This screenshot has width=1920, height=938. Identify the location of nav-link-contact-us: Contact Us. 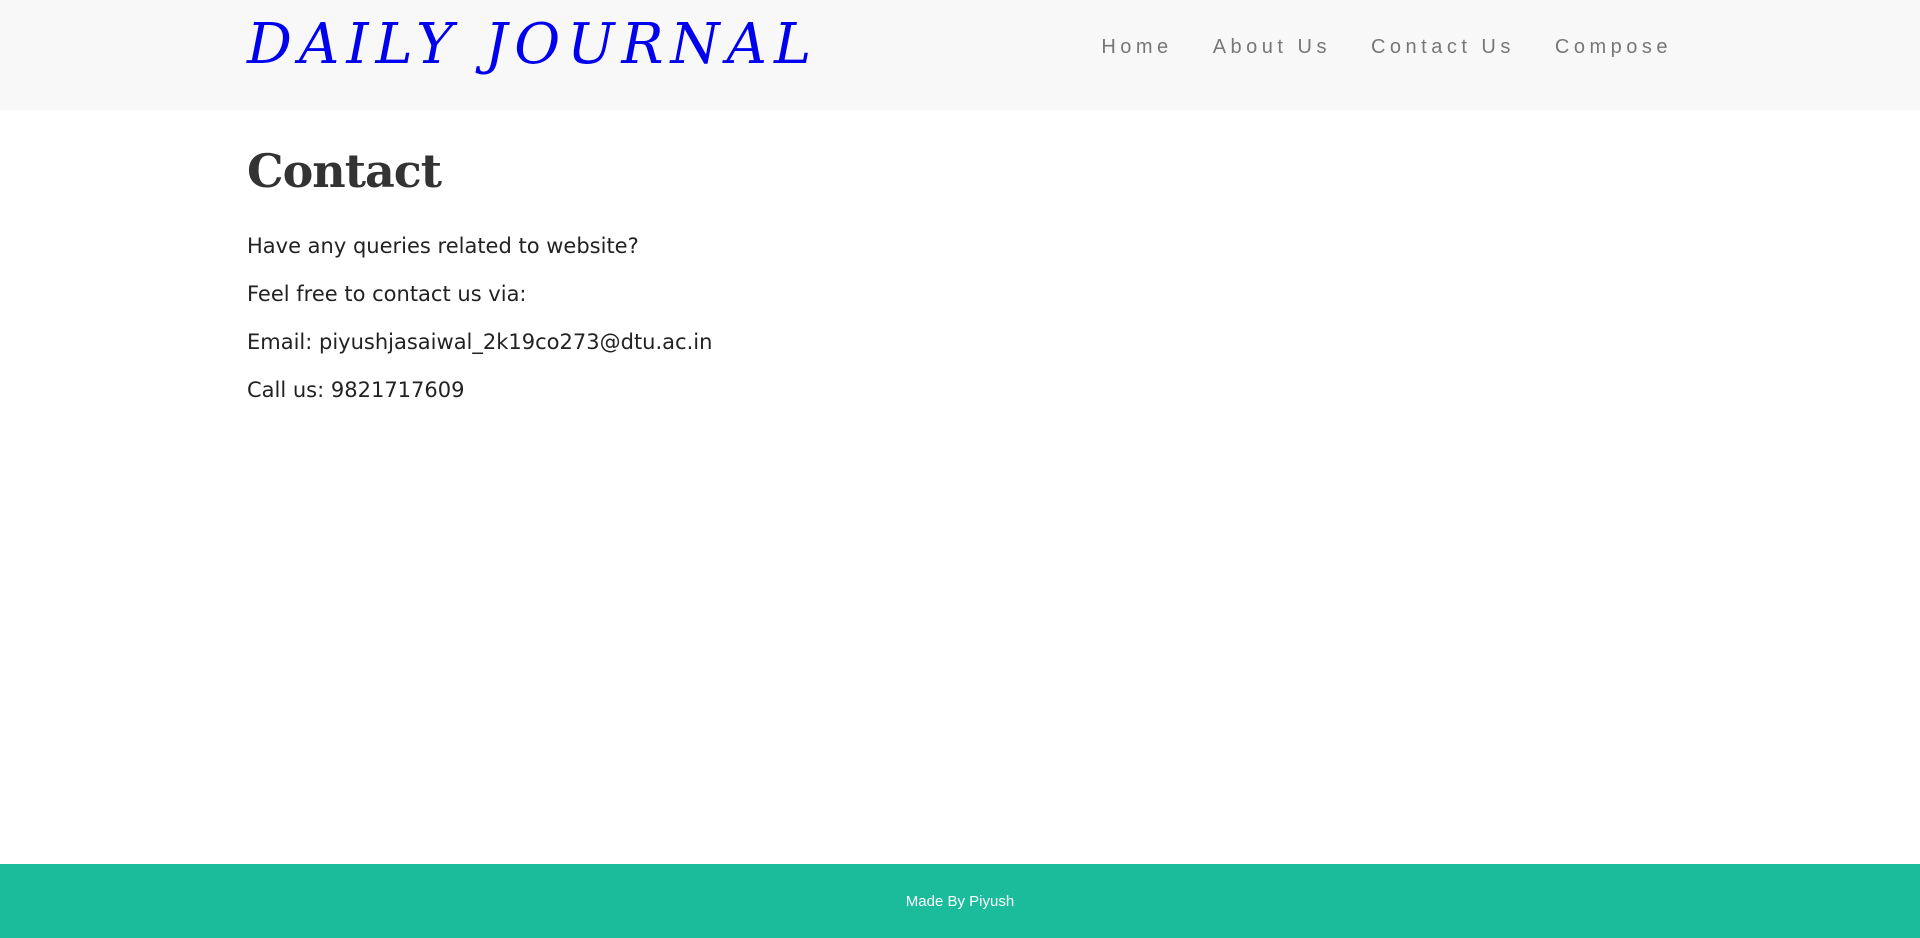
(1443, 47).